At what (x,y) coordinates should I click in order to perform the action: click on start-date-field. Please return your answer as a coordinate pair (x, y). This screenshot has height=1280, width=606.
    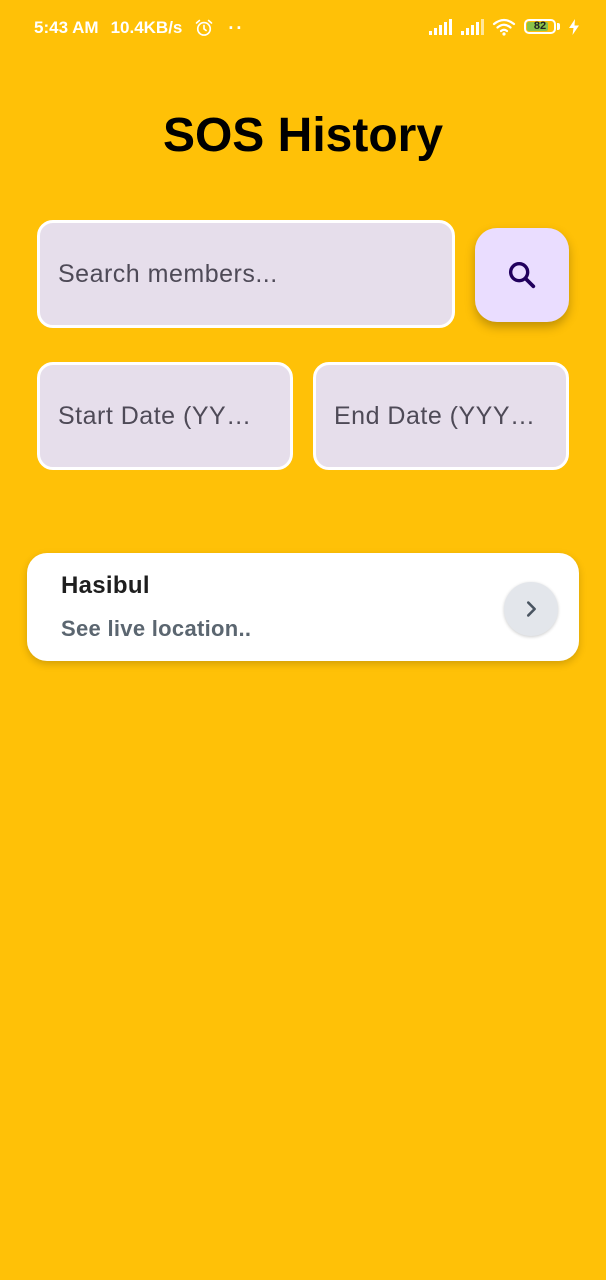
    Looking at the image, I should click on (165, 416).